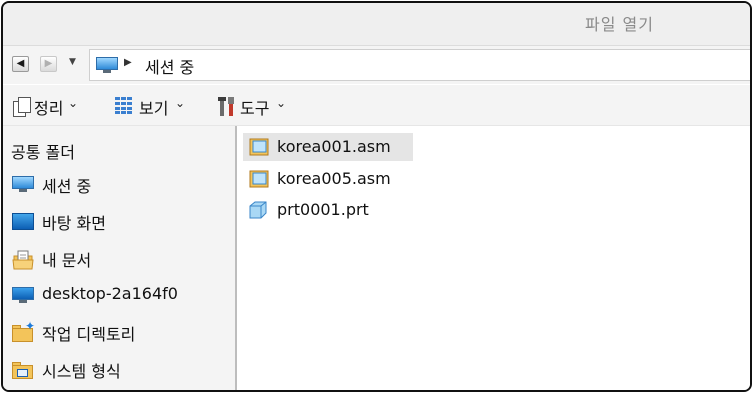 This screenshot has height=393, width=753. I want to click on documents-icon, so click(23, 260).